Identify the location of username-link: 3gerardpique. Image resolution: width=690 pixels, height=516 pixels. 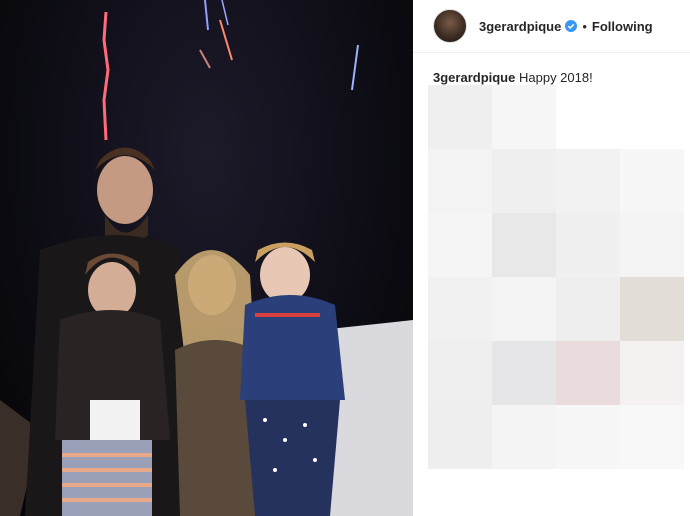
(520, 26).